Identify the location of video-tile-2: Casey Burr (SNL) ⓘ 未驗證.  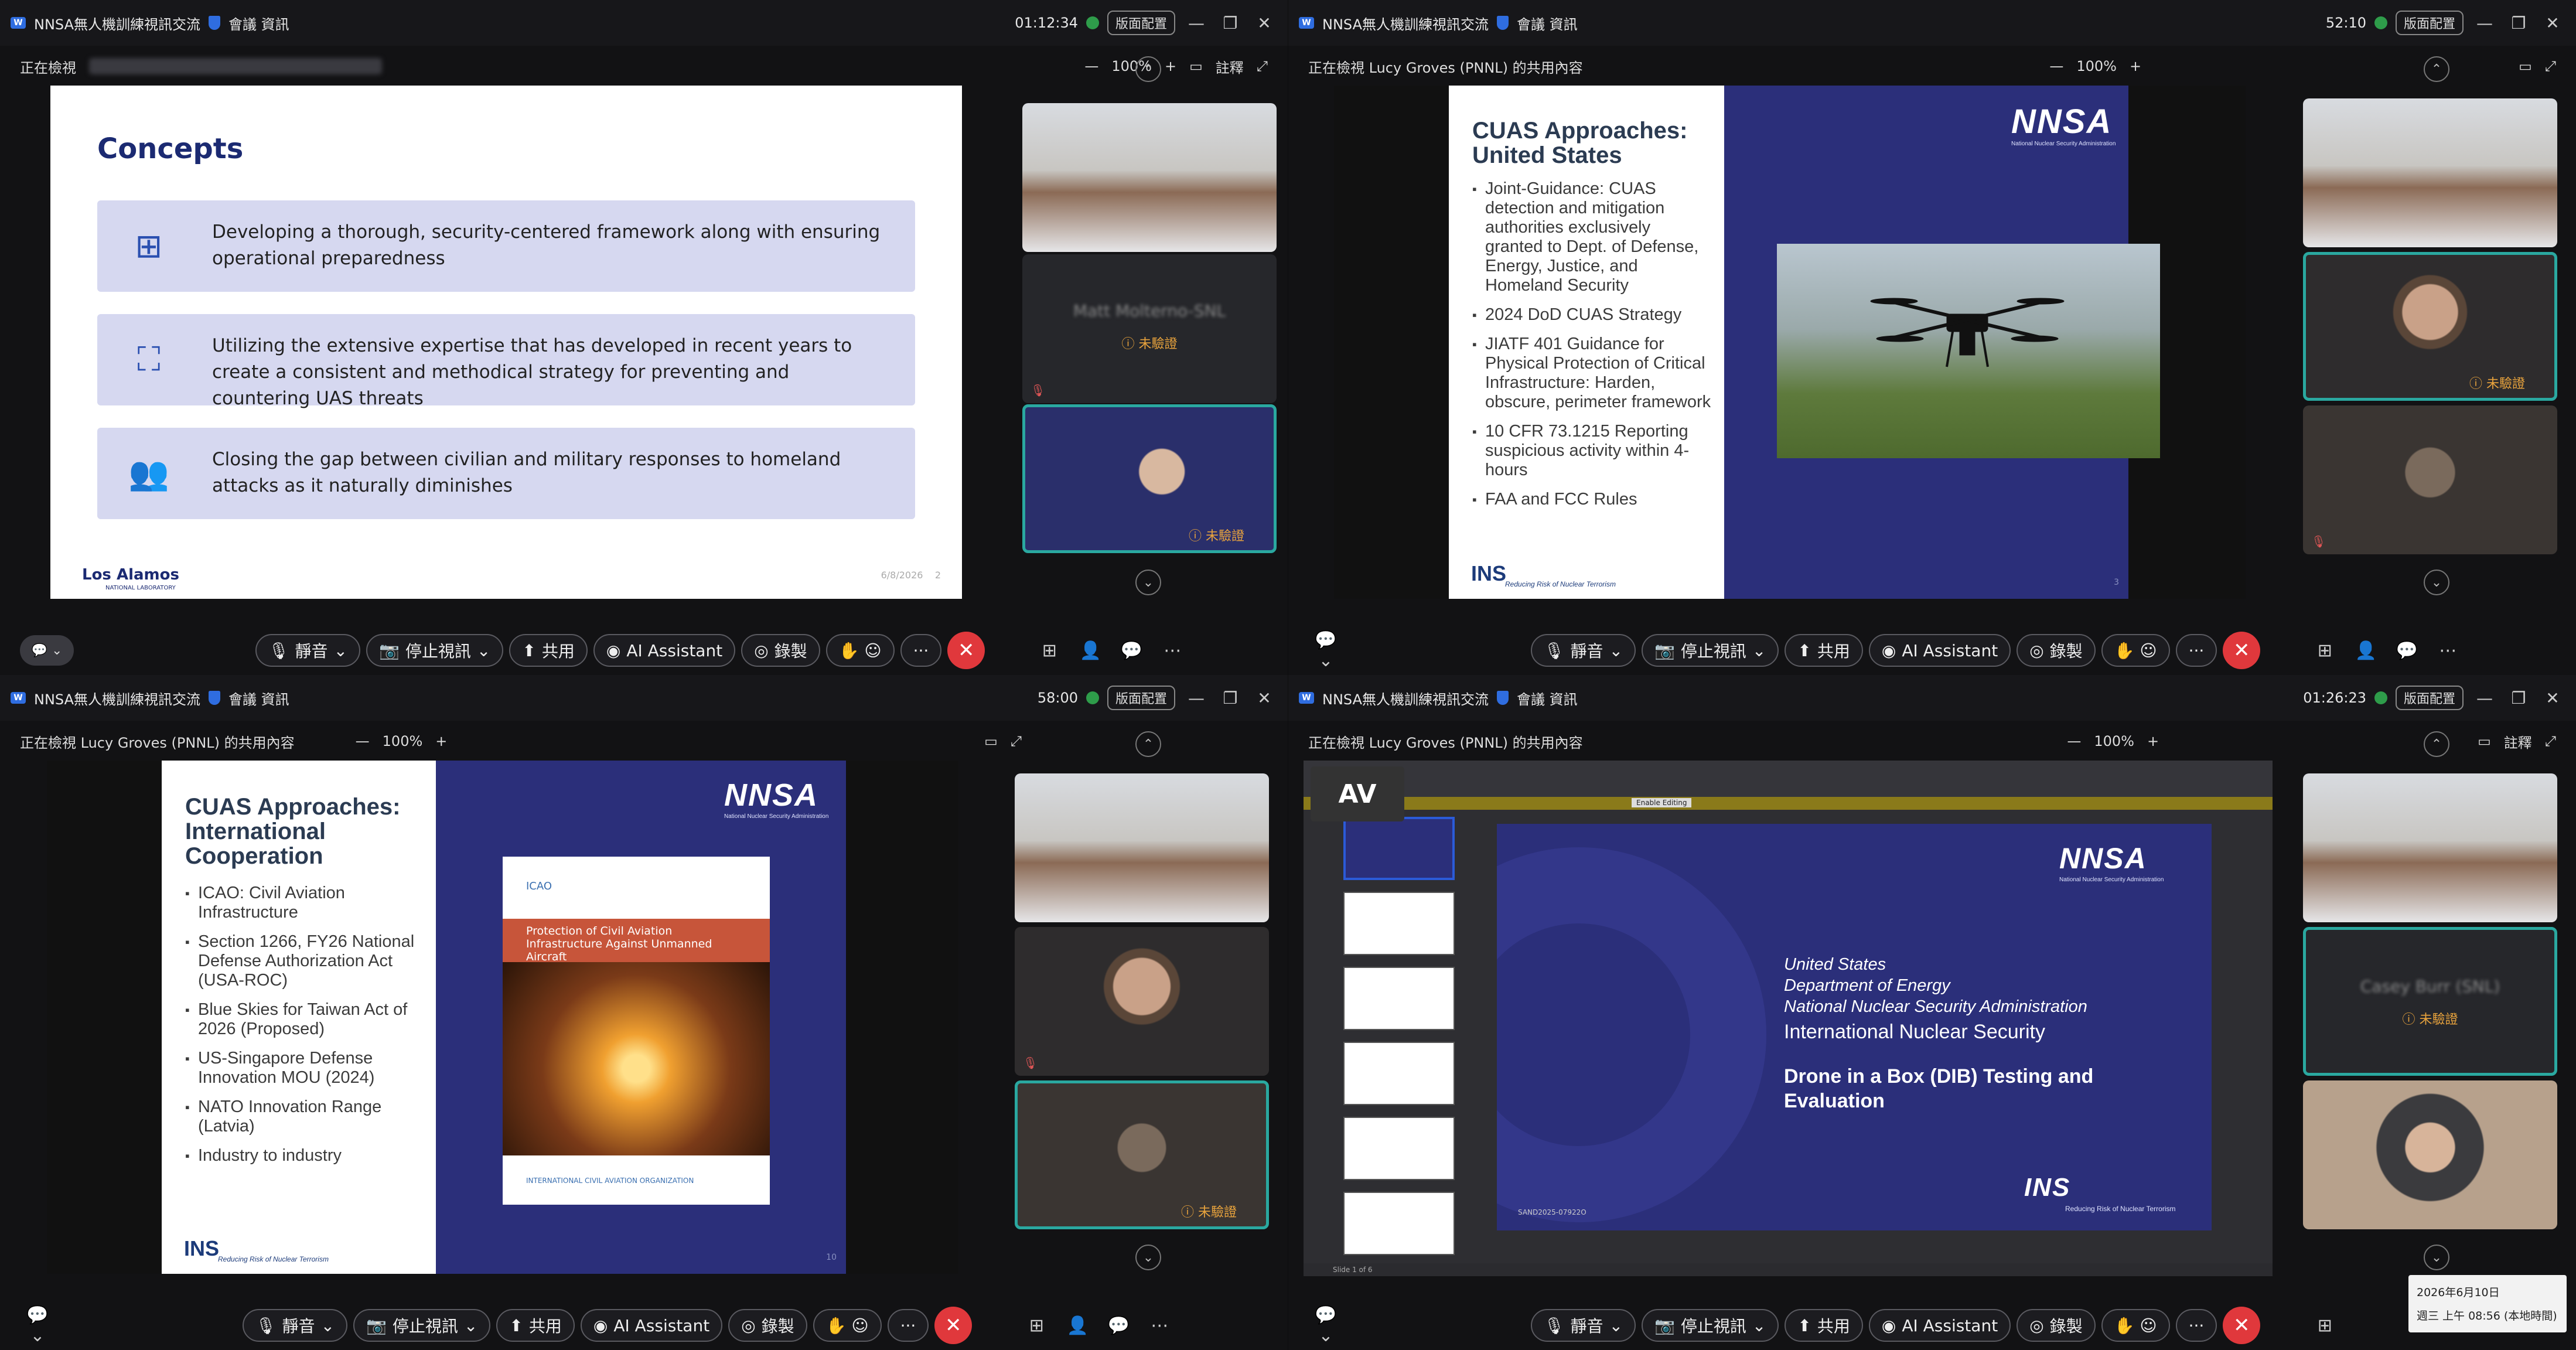
(2430, 1001).